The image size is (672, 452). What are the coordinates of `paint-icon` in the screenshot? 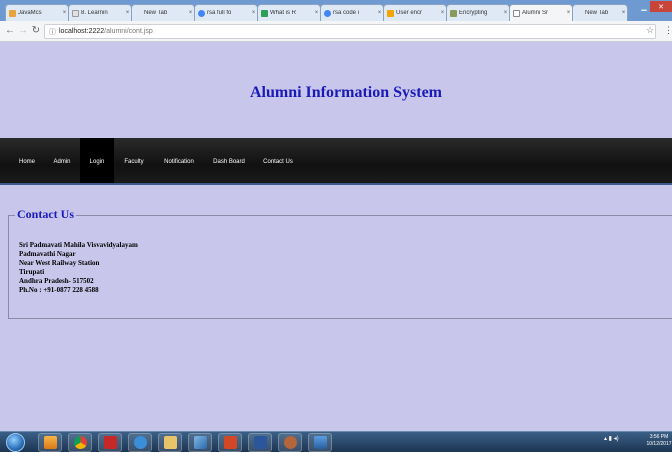 It's located at (200, 442).